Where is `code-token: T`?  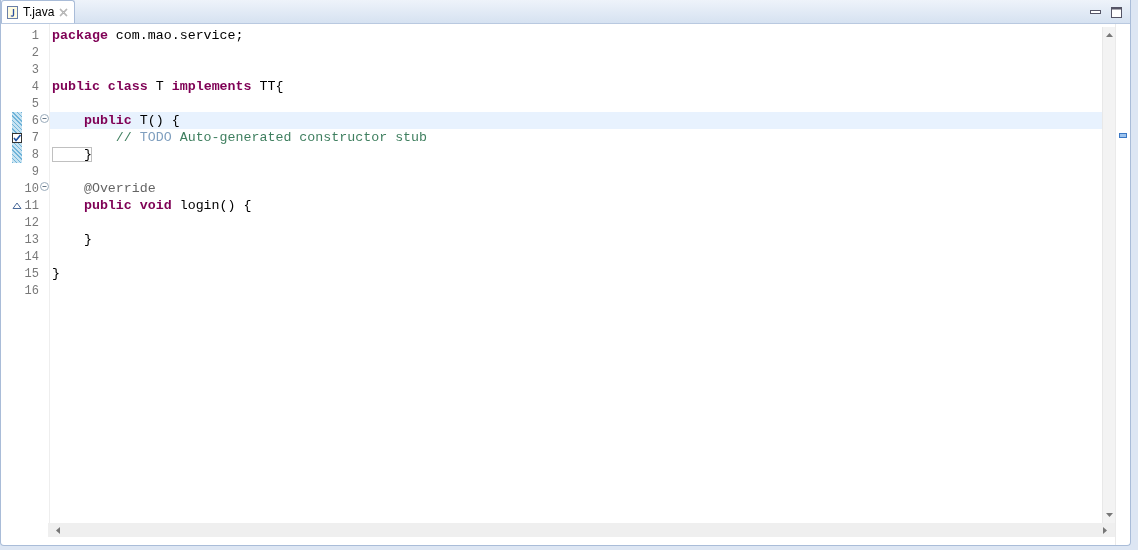
code-token: T is located at coordinates (159, 86).